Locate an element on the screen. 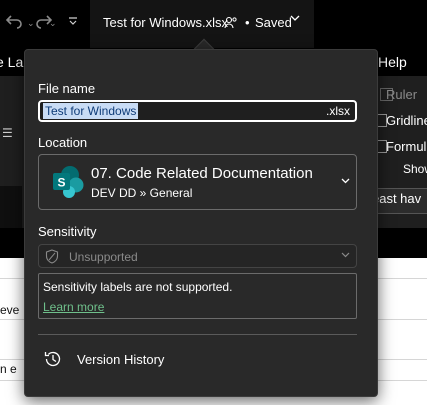 The width and height of the screenshot is (427, 405). sensitivity-label: Sensitivity is located at coordinates (67, 231).